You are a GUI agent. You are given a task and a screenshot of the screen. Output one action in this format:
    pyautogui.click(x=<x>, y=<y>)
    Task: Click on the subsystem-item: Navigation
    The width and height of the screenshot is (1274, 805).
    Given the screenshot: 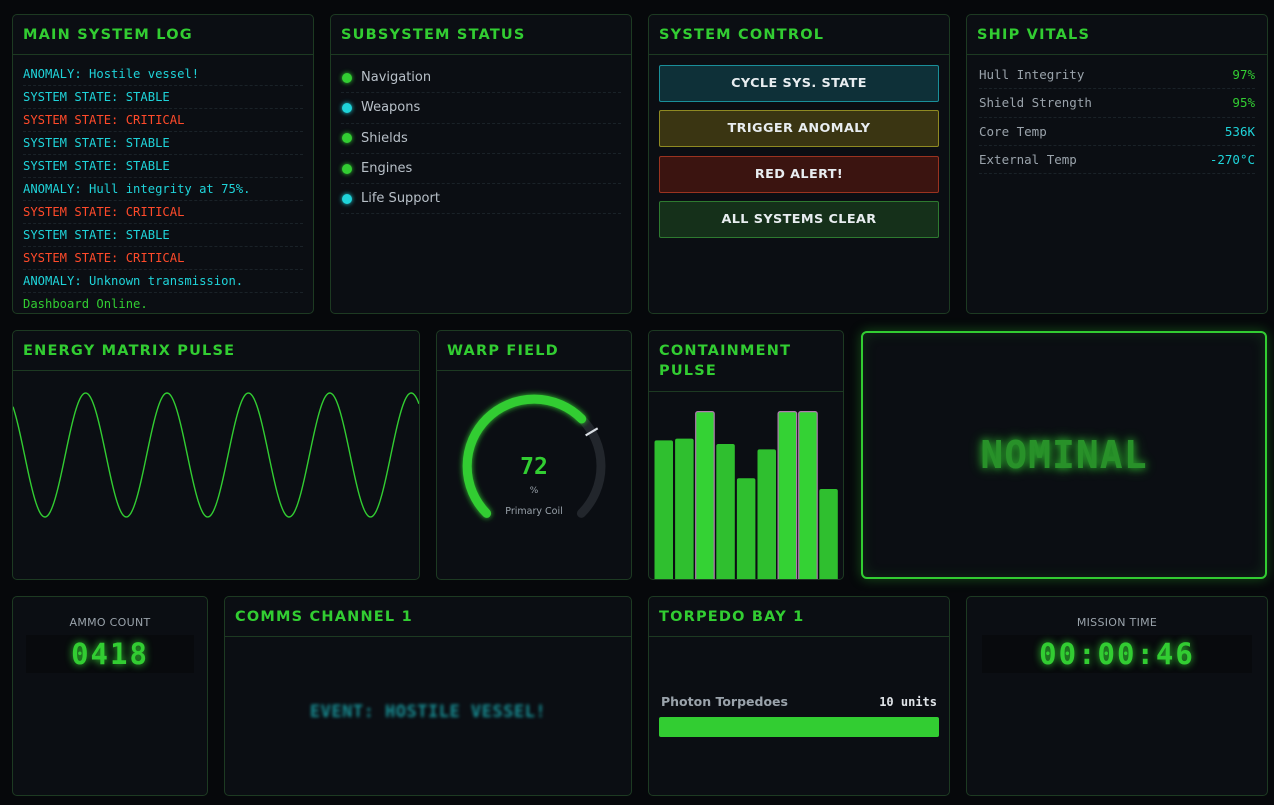 What is the action you would take?
    pyautogui.click(x=481, y=78)
    